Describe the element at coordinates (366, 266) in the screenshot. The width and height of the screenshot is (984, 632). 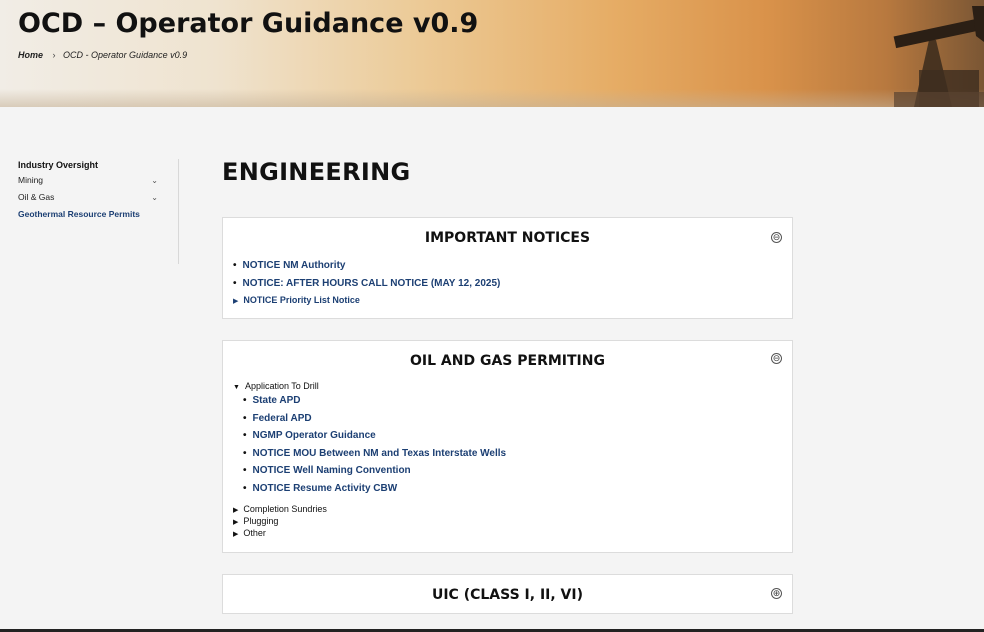
I see `notice-link: NOTICE NM Authority` at that location.